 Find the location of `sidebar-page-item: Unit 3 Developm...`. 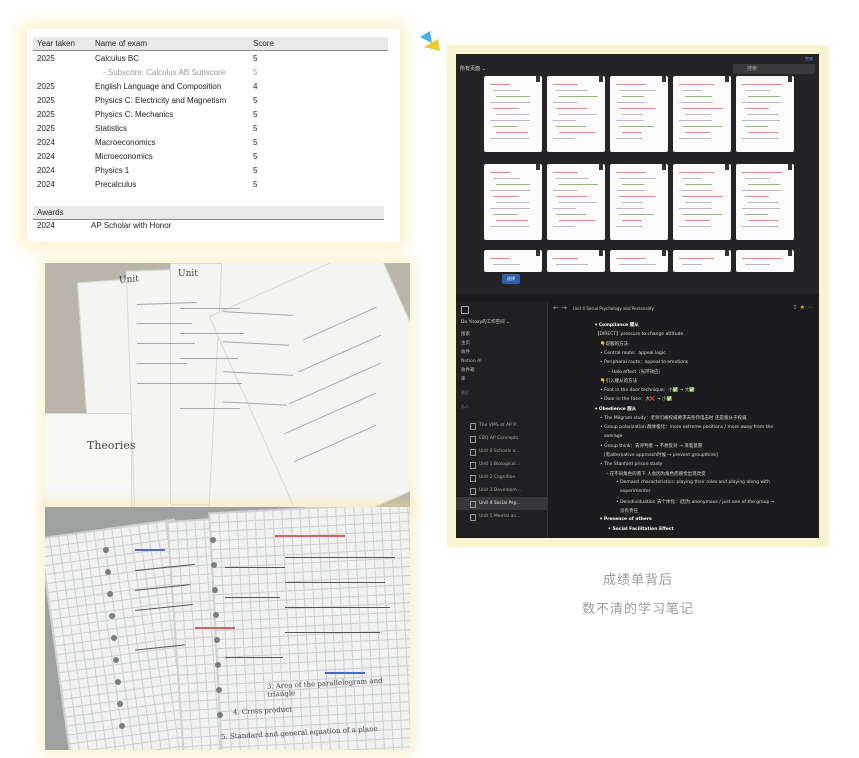

sidebar-page-item: Unit 3 Developm... is located at coordinates (501, 490).